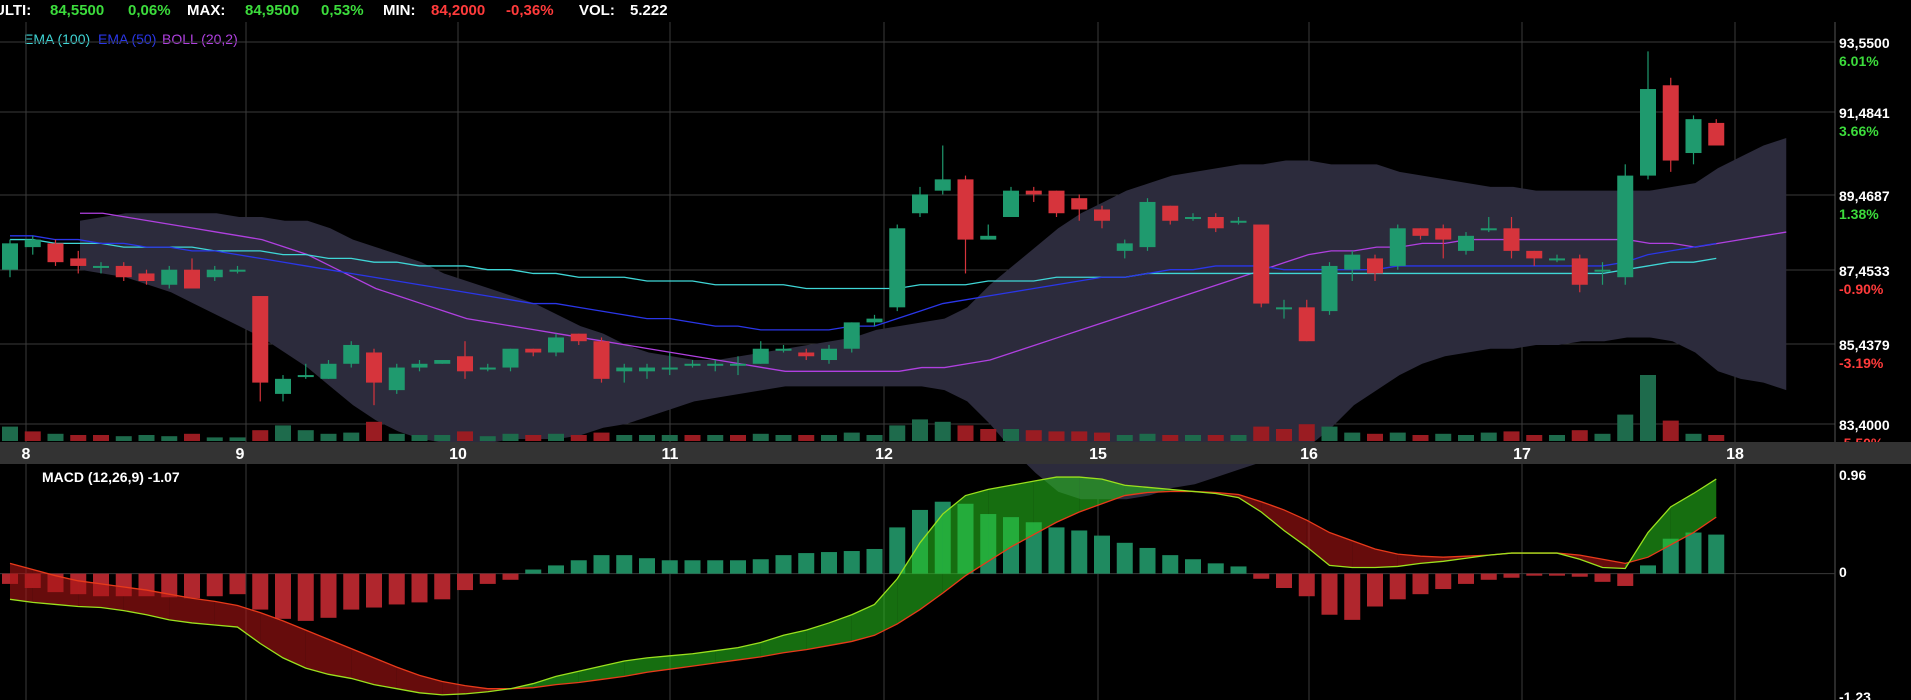  Describe the element at coordinates (1859, 61) in the screenshot. I see `price-tick-pct: 6.01%` at that location.